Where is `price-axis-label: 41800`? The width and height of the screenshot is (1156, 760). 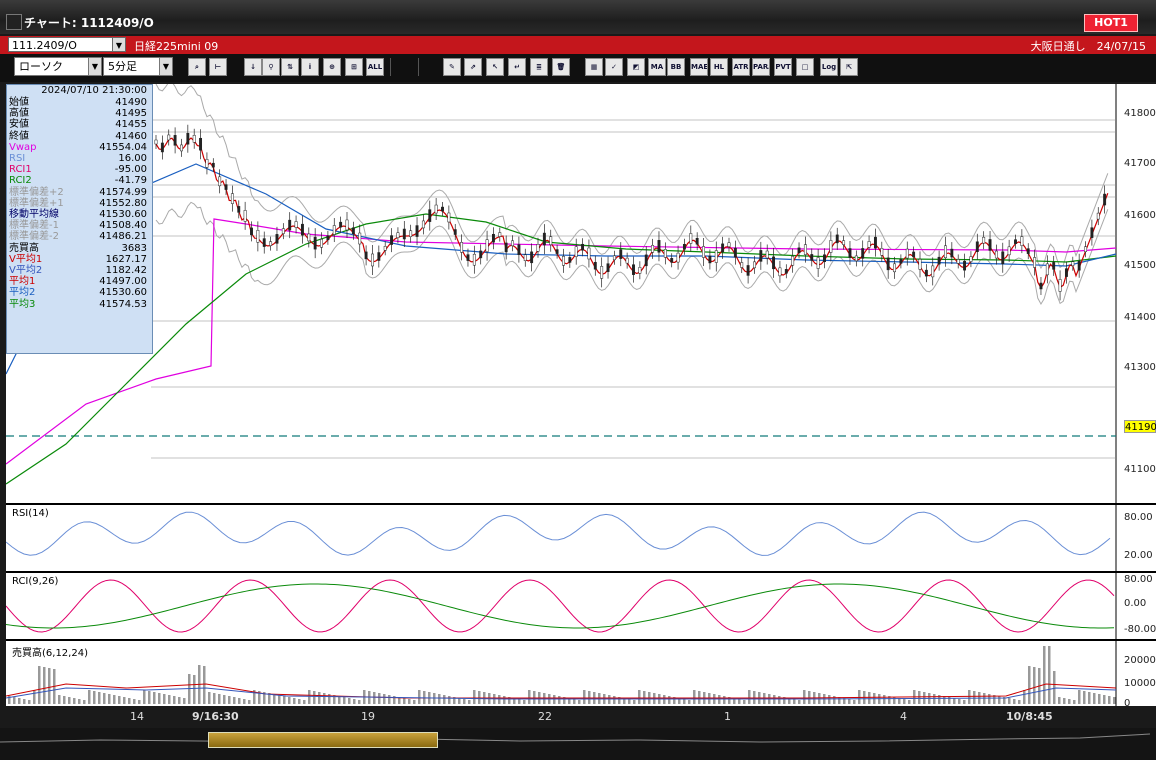 price-axis-label: 41800 is located at coordinates (1140, 113).